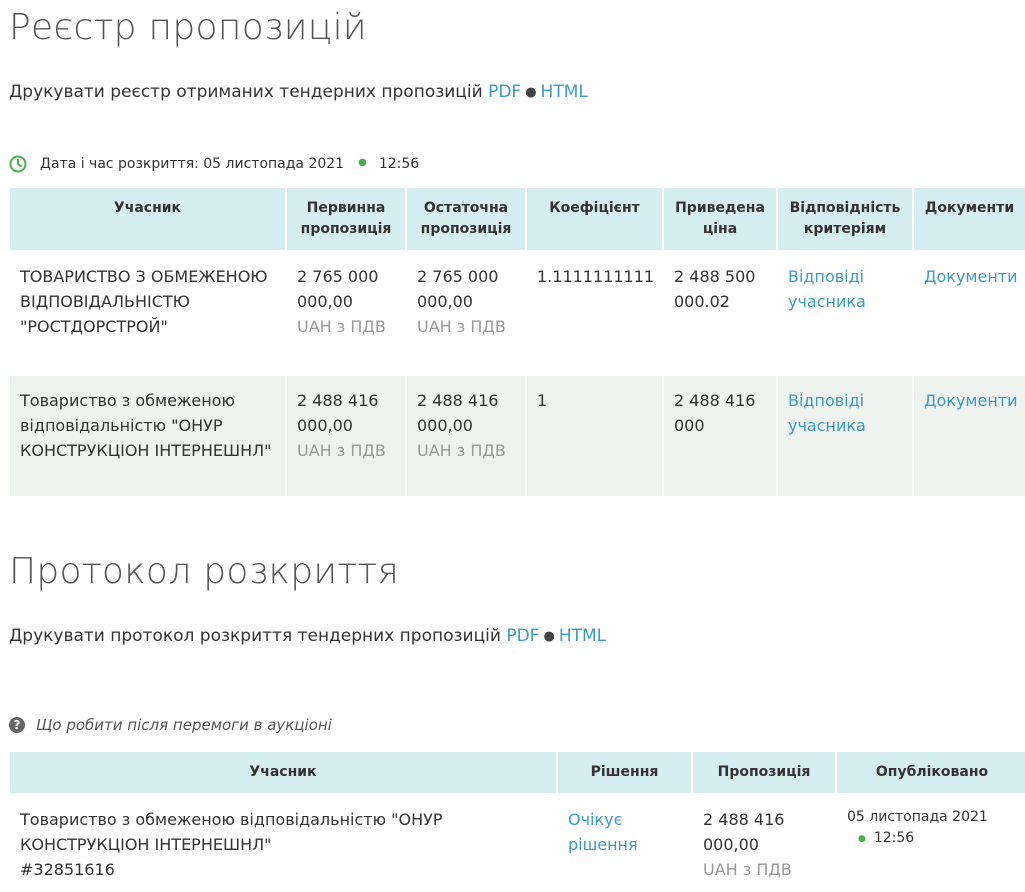 This screenshot has height=892, width=1025. What do you see at coordinates (188, 27) in the screenshot?
I see `registry-title: Реєстр пропозицій` at bounding box center [188, 27].